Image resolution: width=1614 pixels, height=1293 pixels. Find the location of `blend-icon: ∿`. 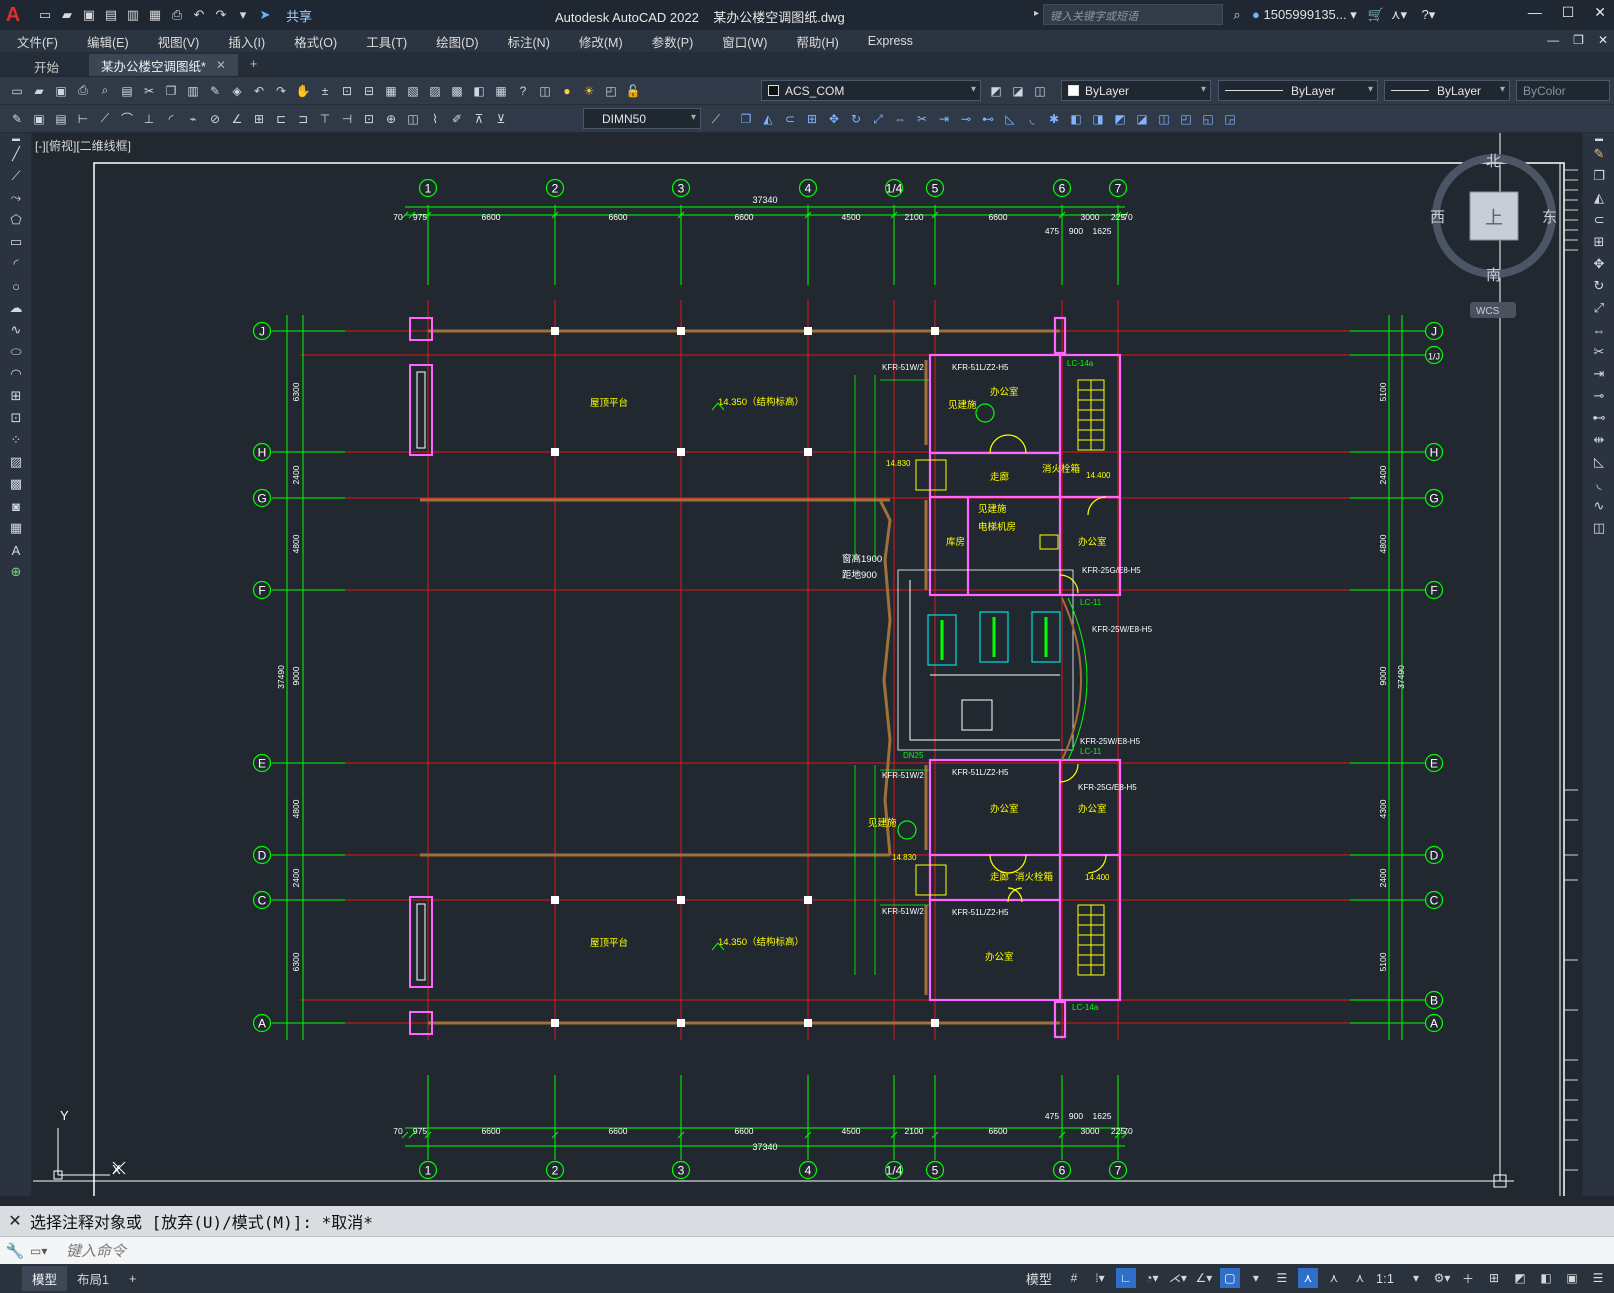

blend-icon: ∿ is located at coordinates (1598, 506).